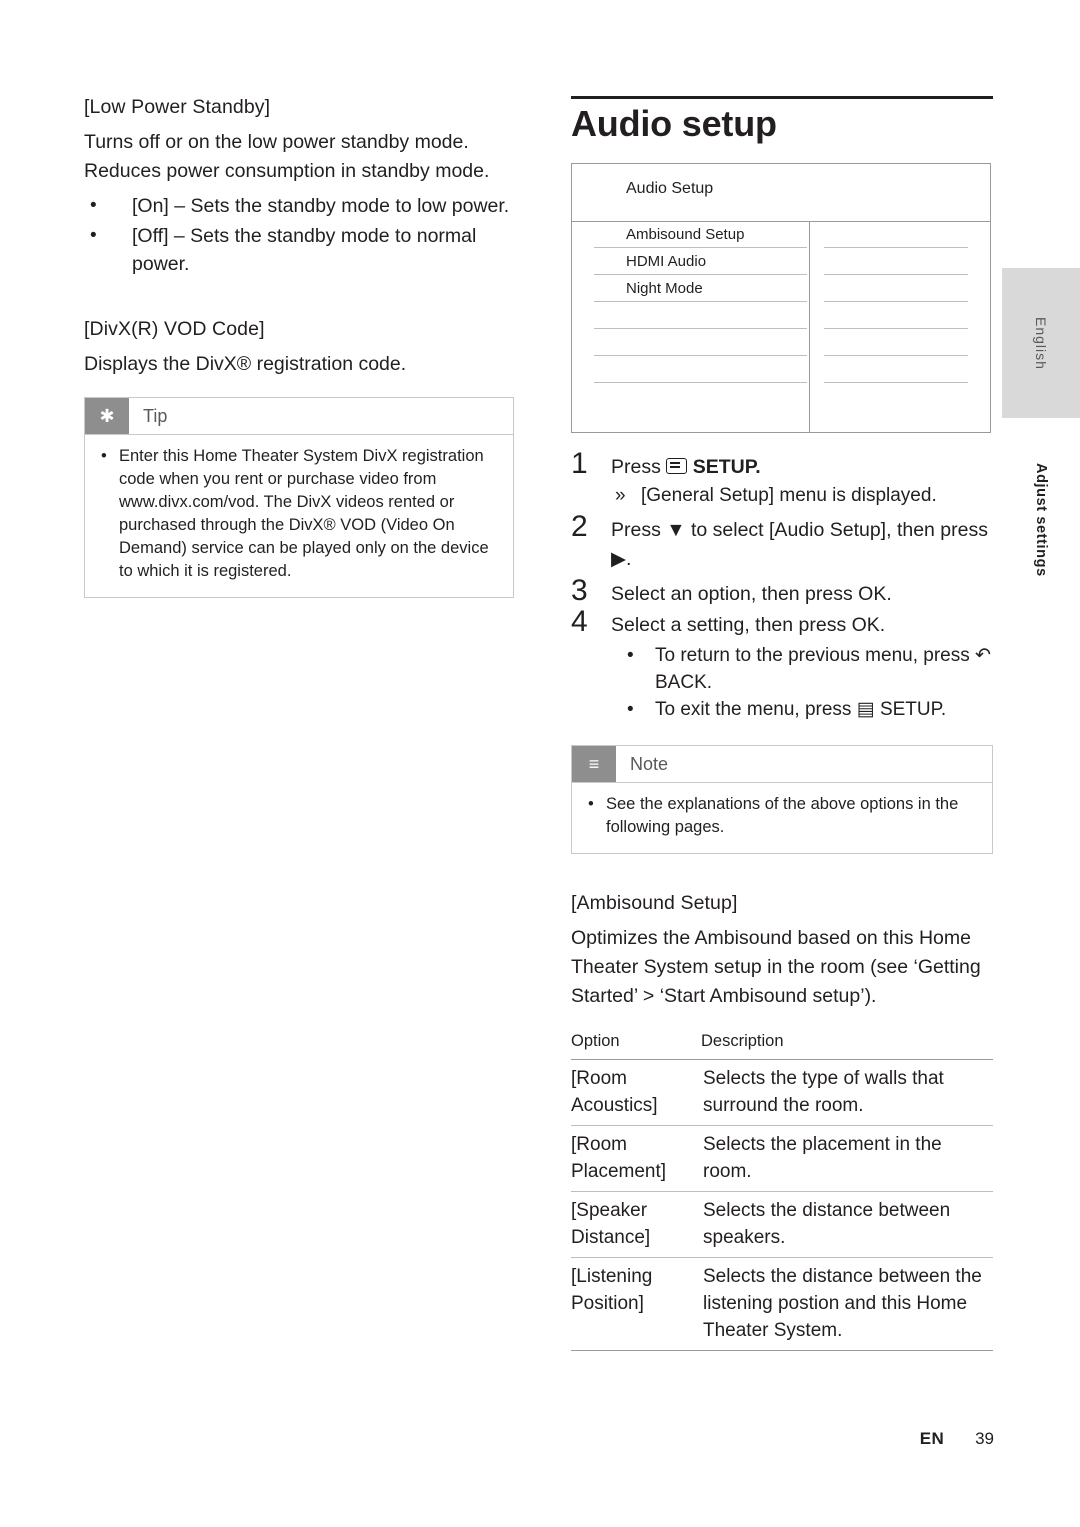 This screenshot has width=1080, height=1527. What do you see at coordinates (781, 288) in the screenshot?
I see `screen-row: Night Mode` at bounding box center [781, 288].